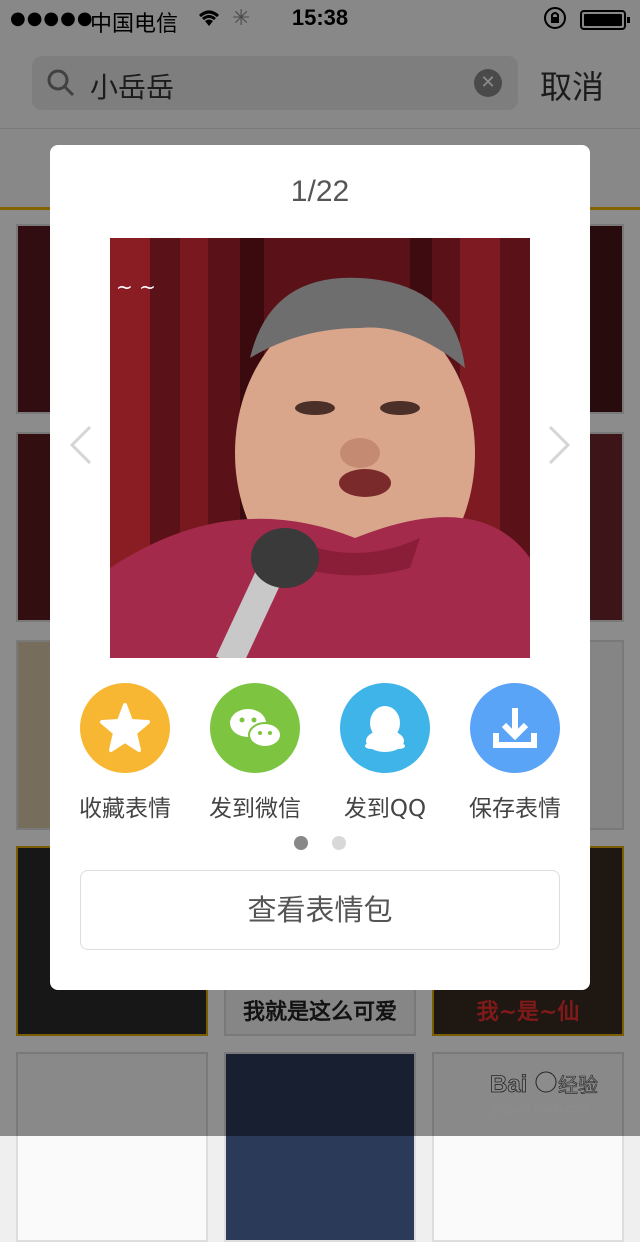 The width and height of the screenshot is (640, 1242). What do you see at coordinates (320, 191) in the screenshot?
I see `image-counter: 1/22` at bounding box center [320, 191].